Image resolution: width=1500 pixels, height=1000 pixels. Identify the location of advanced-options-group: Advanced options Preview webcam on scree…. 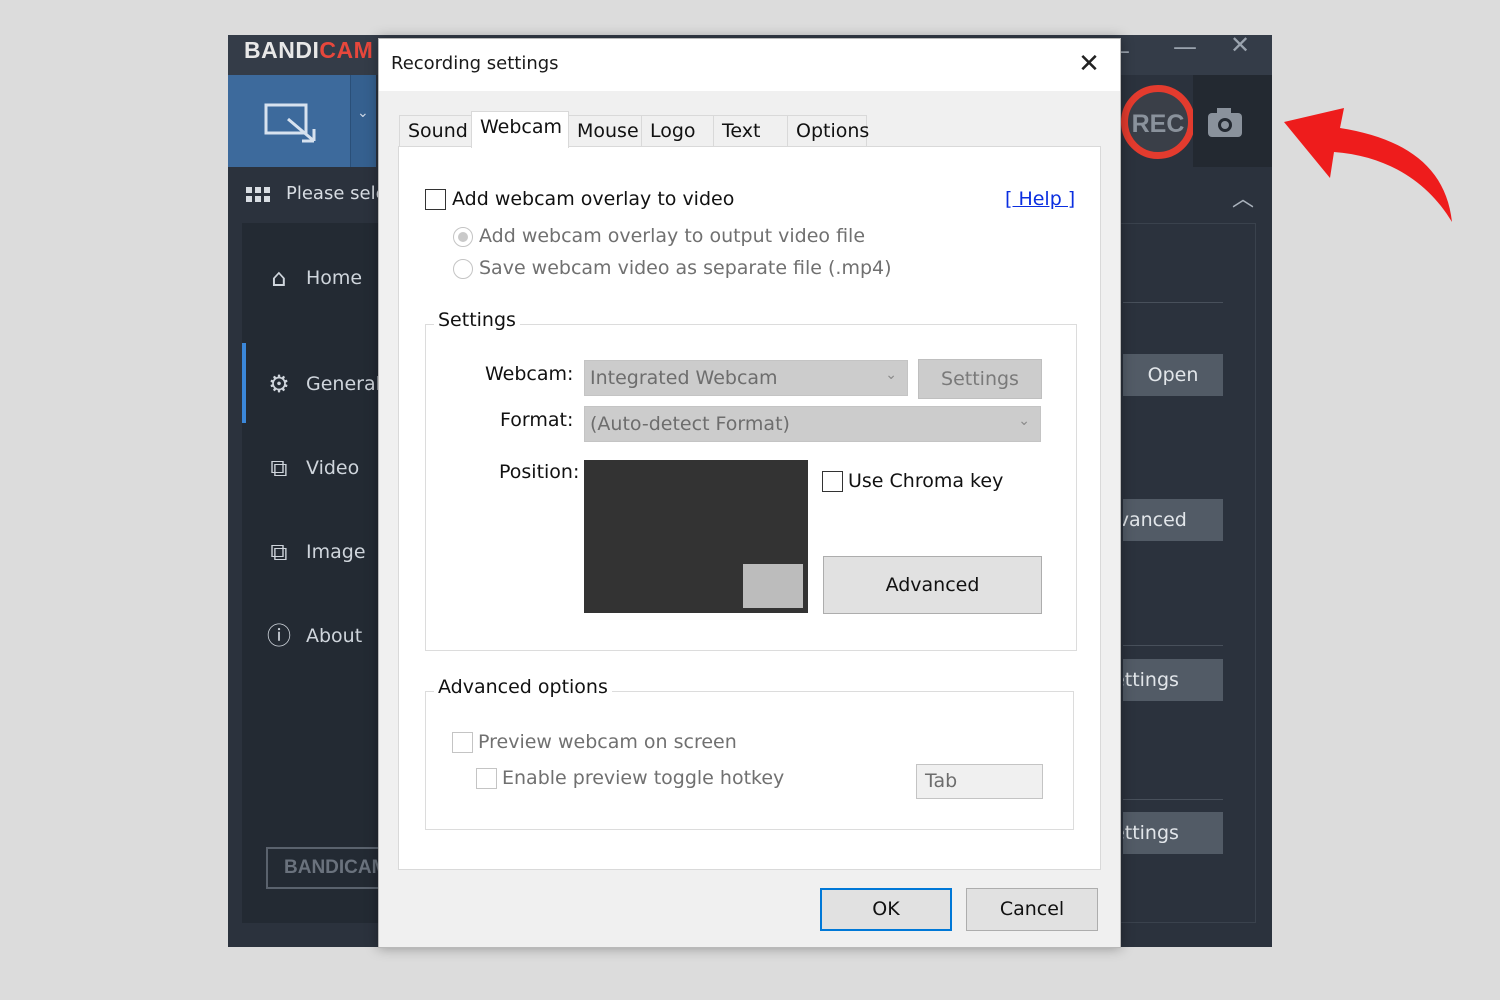
(749, 753).